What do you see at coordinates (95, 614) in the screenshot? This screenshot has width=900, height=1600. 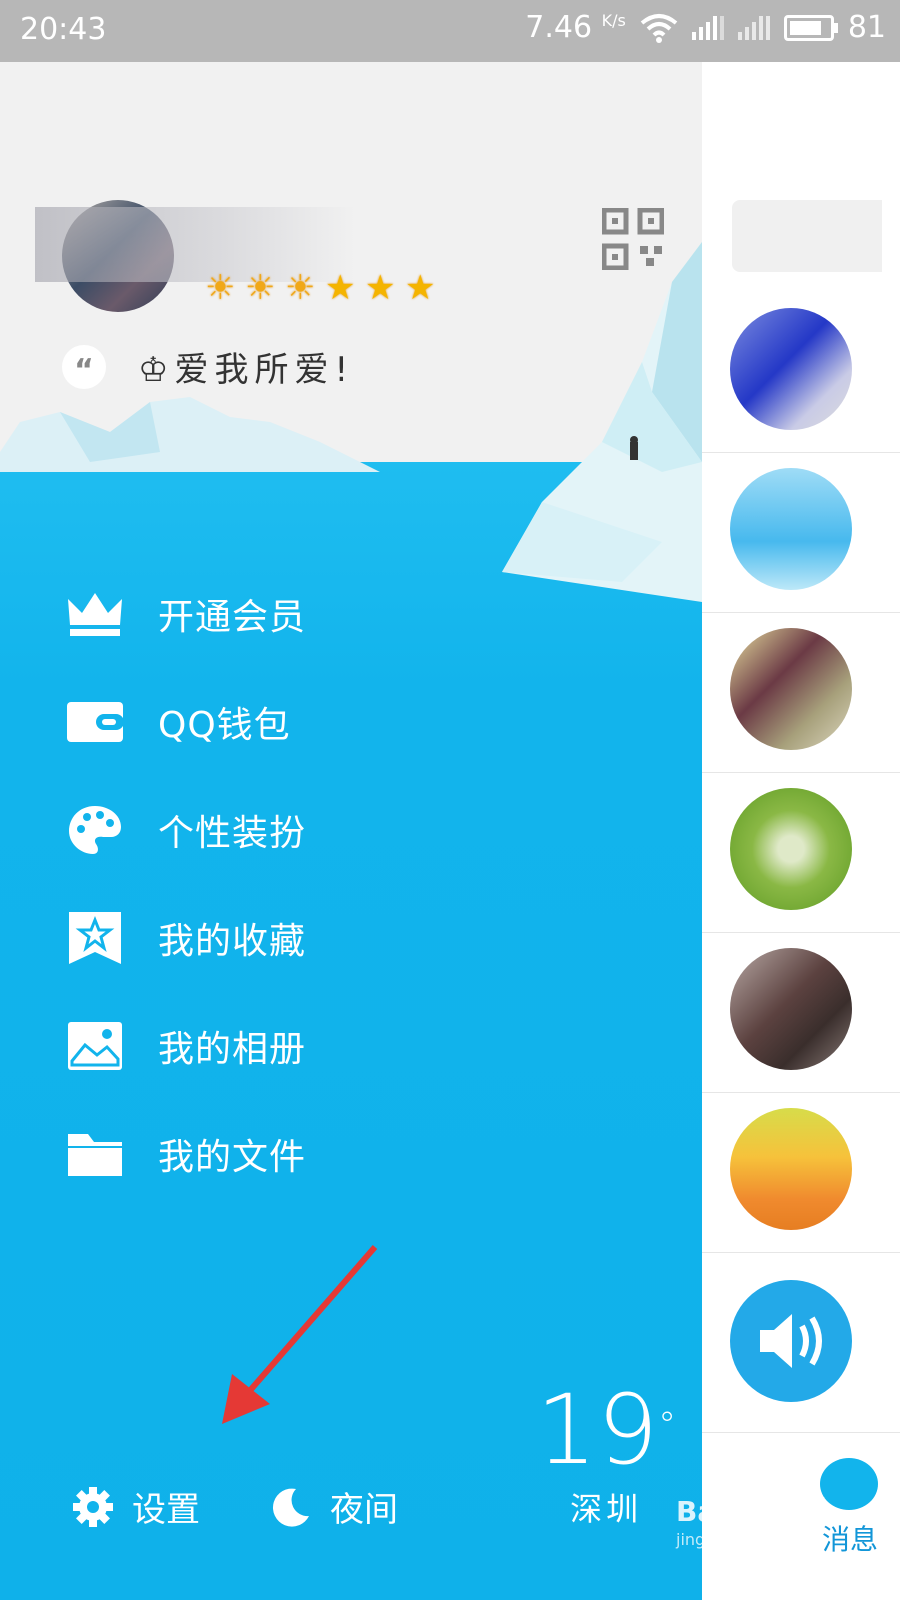 I see `crown-icon` at bounding box center [95, 614].